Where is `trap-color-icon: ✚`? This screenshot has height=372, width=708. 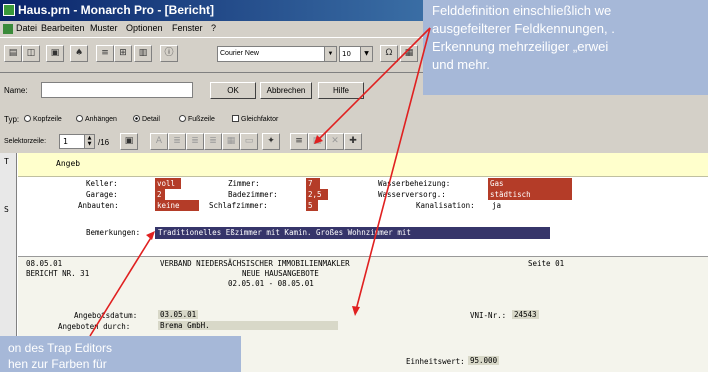
trap-color-icon: ✚ is located at coordinates (353, 141).